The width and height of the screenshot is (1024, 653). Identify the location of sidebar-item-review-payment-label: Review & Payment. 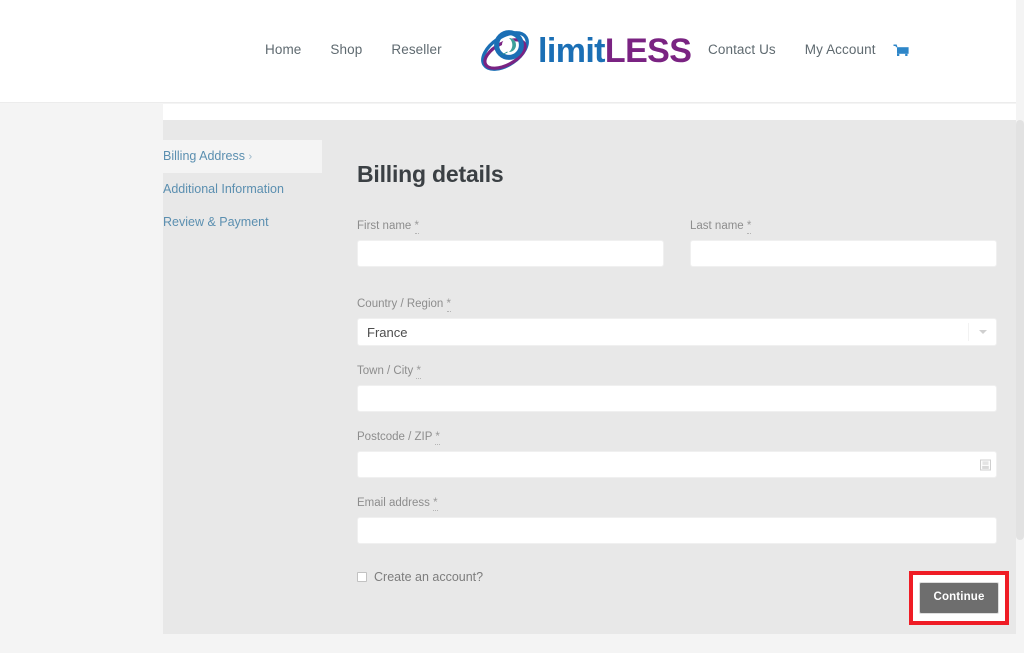
(216, 222).